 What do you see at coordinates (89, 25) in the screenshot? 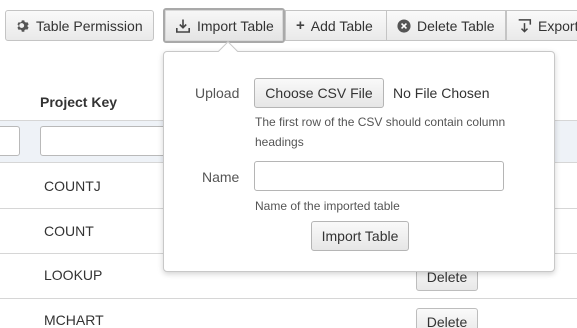
I see `table-permission-label: Table Permission` at bounding box center [89, 25].